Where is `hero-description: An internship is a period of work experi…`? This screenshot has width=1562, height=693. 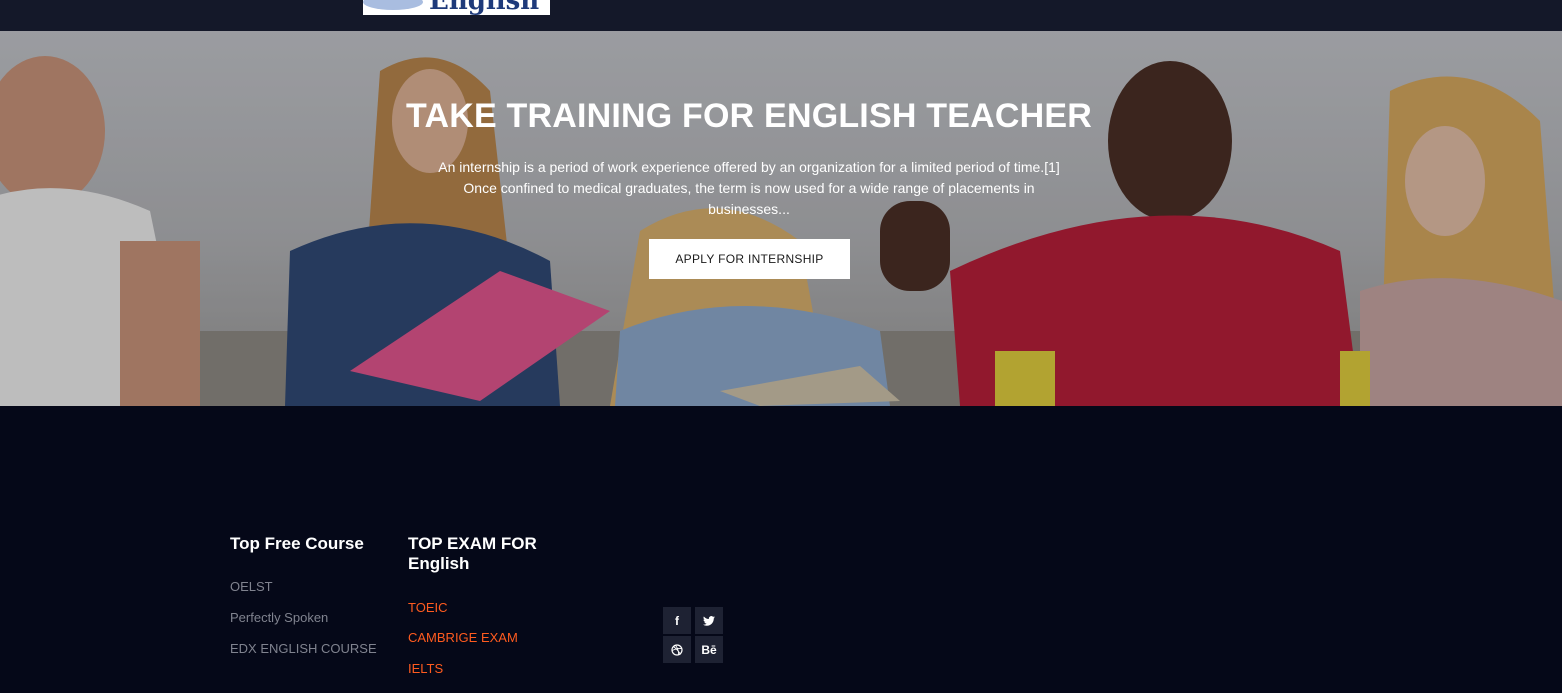 hero-description: An internship is a period of work experi… is located at coordinates (749, 188).